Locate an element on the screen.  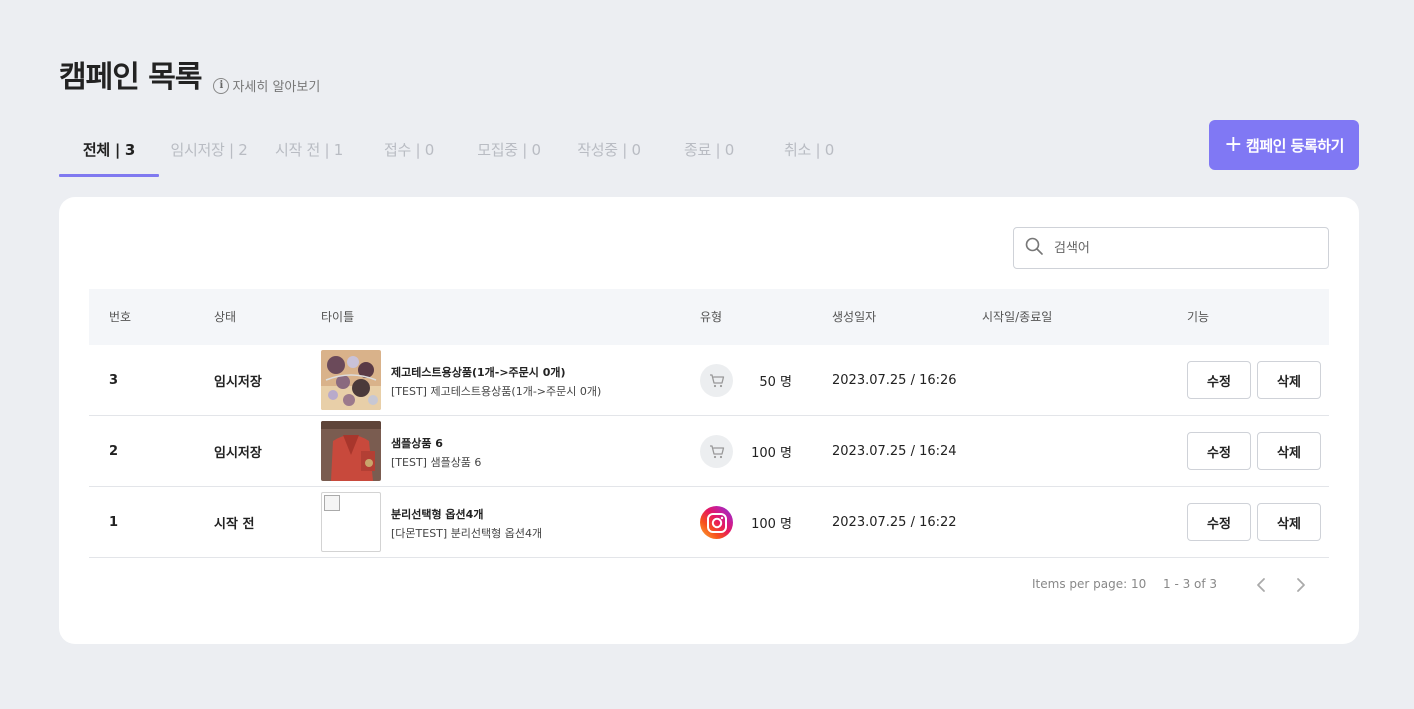
participant-count: 50 명 is located at coordinates (775, 382).